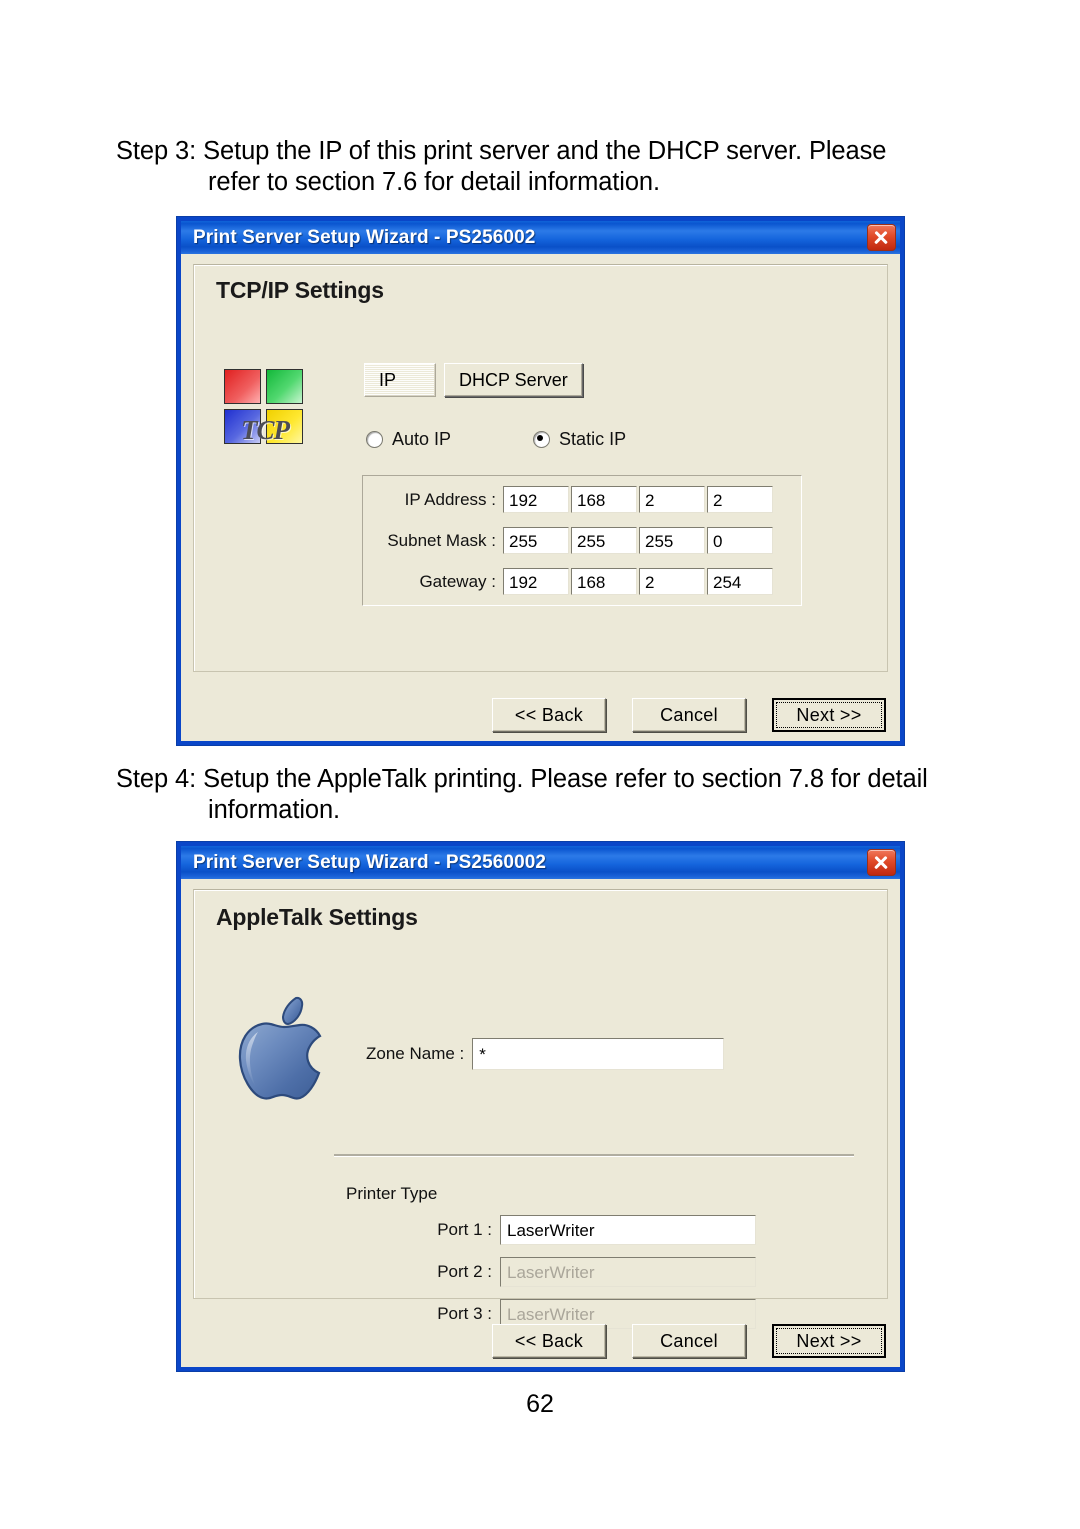 Image resolution: width=1080 pixels, height=1529 pixels. I want to click on tab-ip-label: IP, so click(388, 379).